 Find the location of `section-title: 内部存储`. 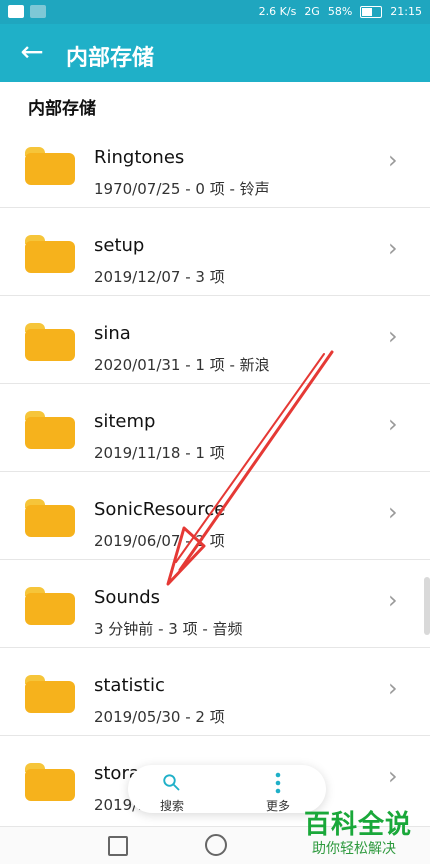

section-title: 内部存储 is located at coordinates (62, 109).